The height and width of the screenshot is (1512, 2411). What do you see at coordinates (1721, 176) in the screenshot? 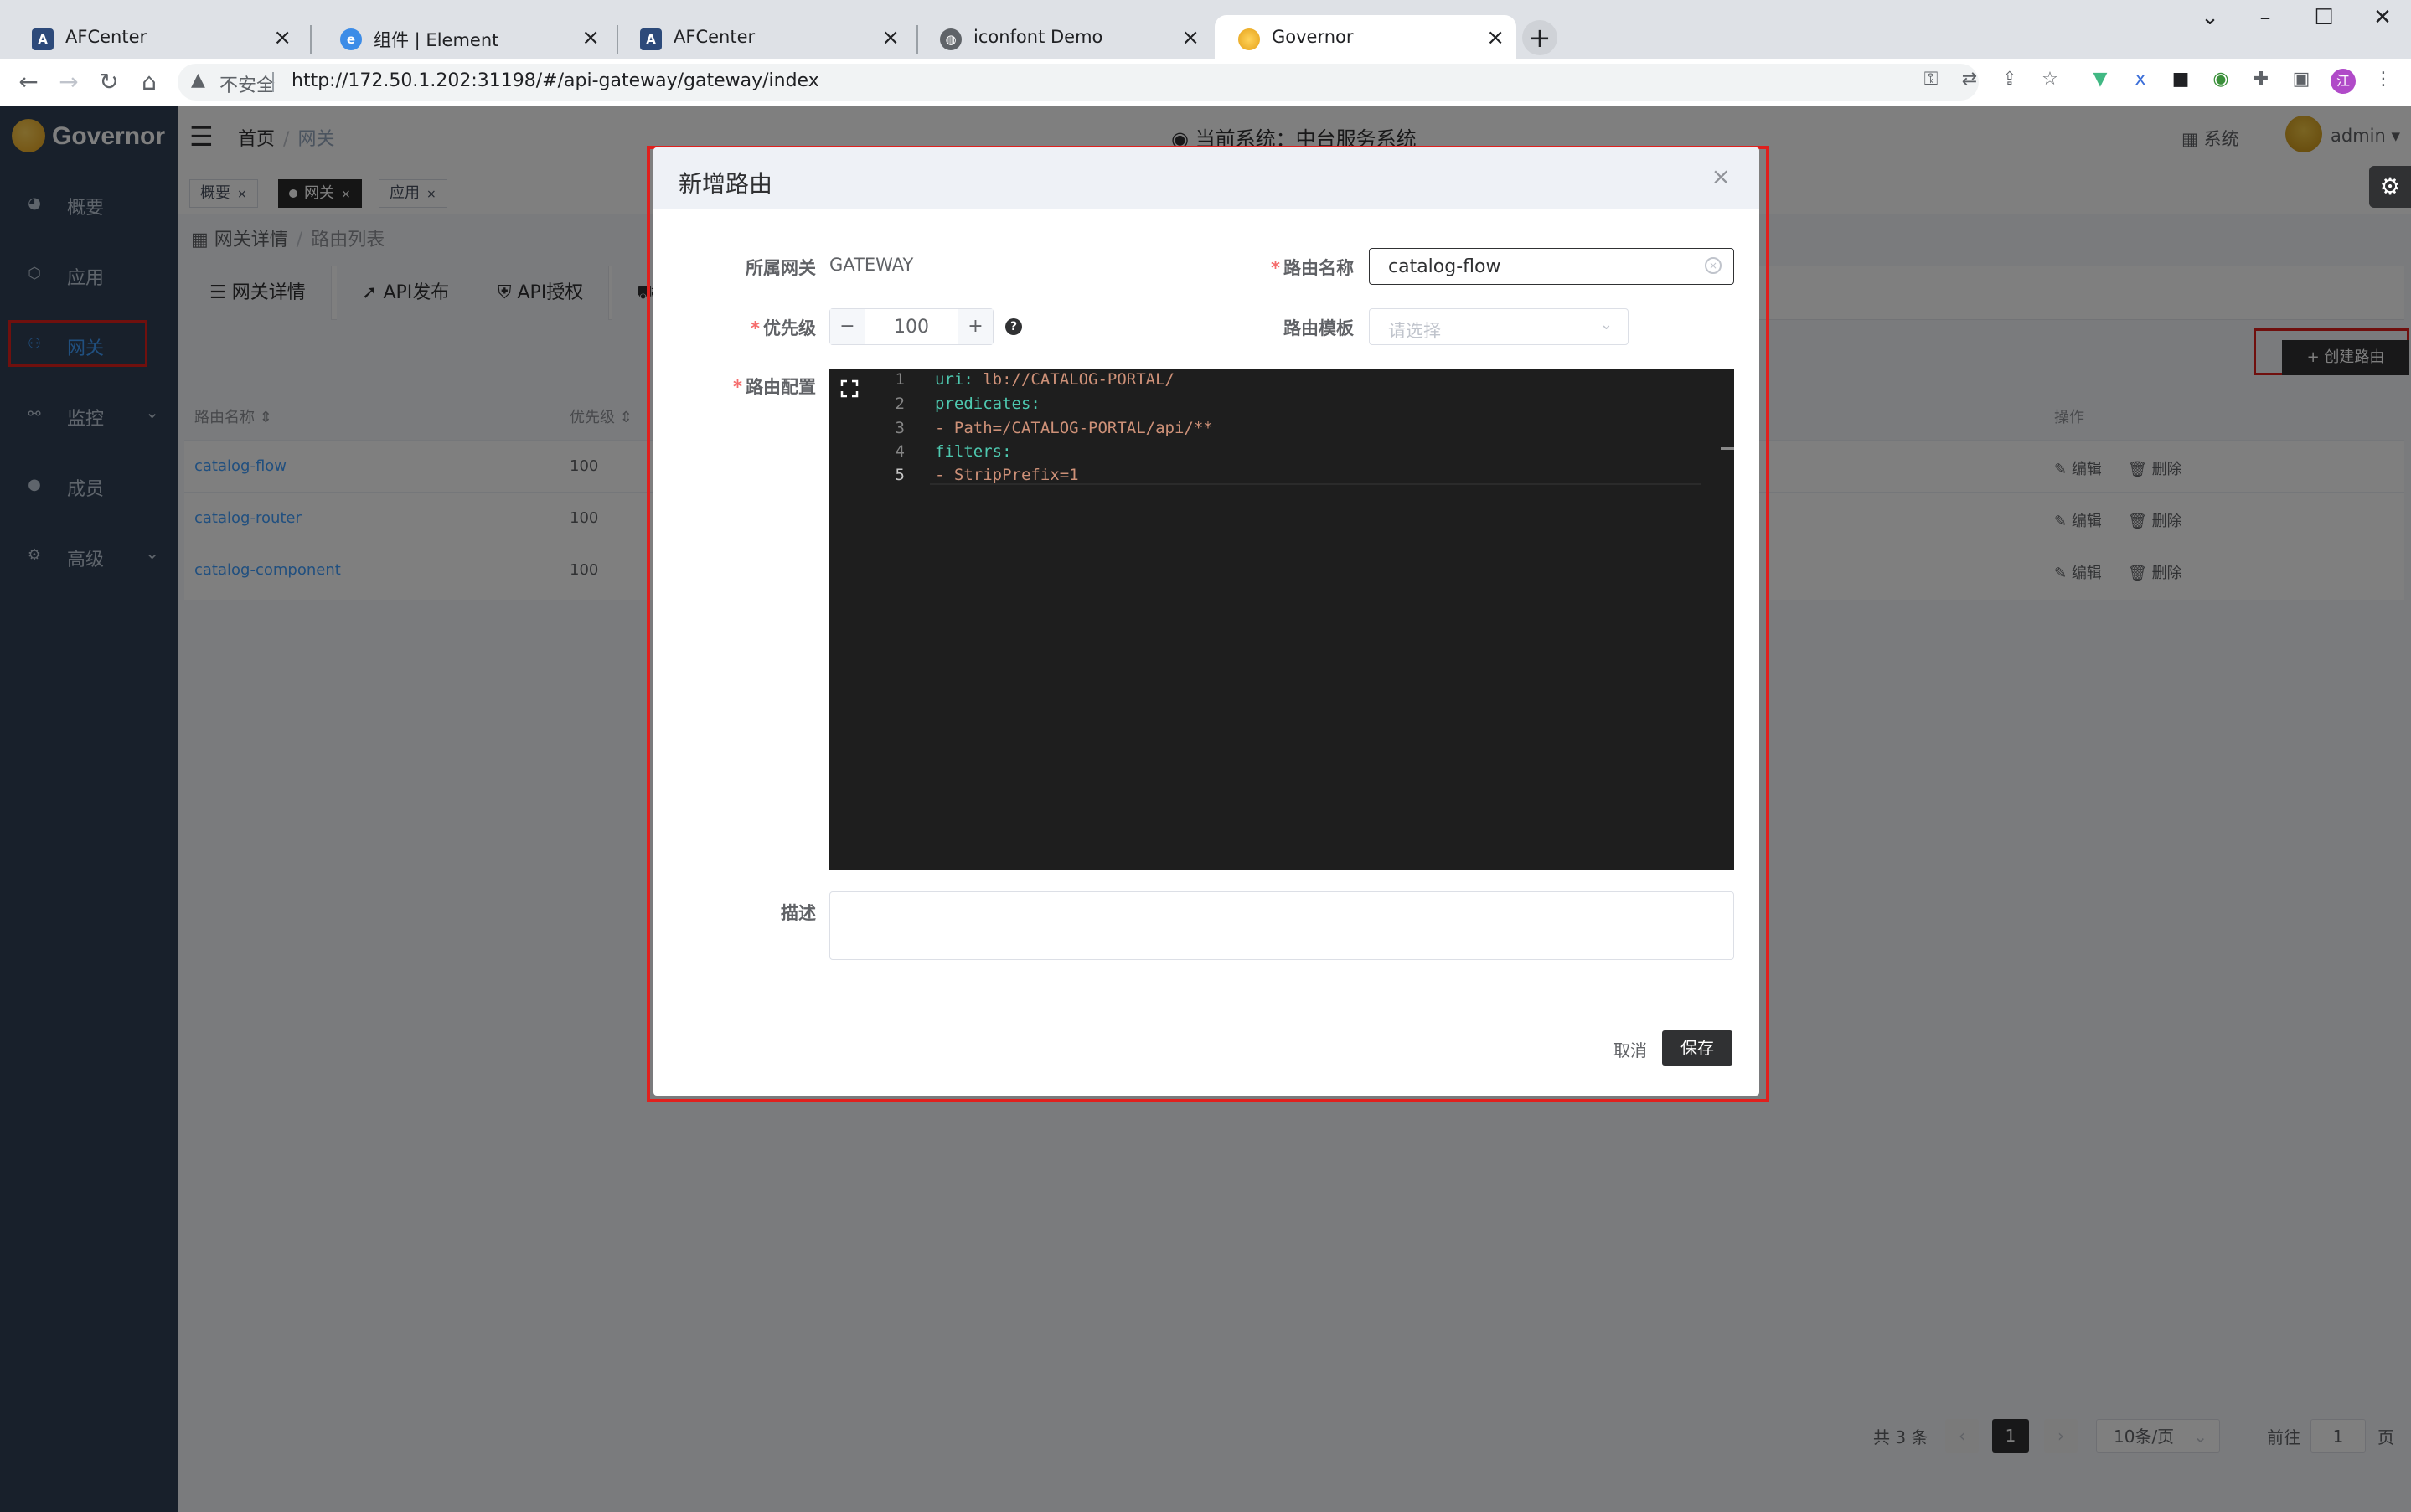
I see `close-icon: ×` at bounding box center [1721, 176].